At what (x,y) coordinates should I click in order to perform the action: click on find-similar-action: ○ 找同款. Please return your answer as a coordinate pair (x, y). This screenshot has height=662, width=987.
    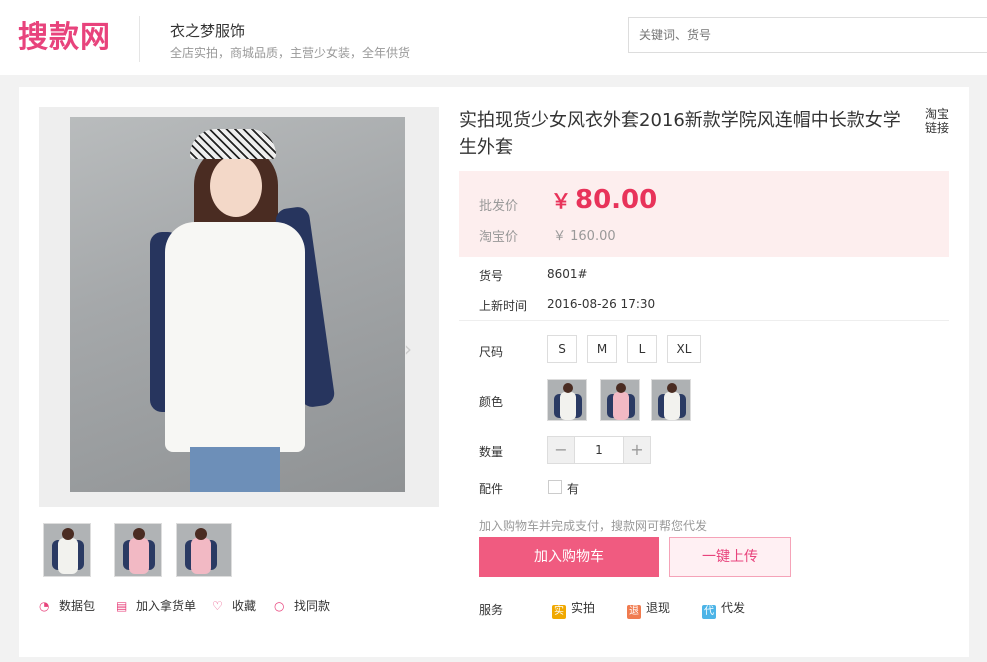
    Looking at the image, I should click on (302, 605).